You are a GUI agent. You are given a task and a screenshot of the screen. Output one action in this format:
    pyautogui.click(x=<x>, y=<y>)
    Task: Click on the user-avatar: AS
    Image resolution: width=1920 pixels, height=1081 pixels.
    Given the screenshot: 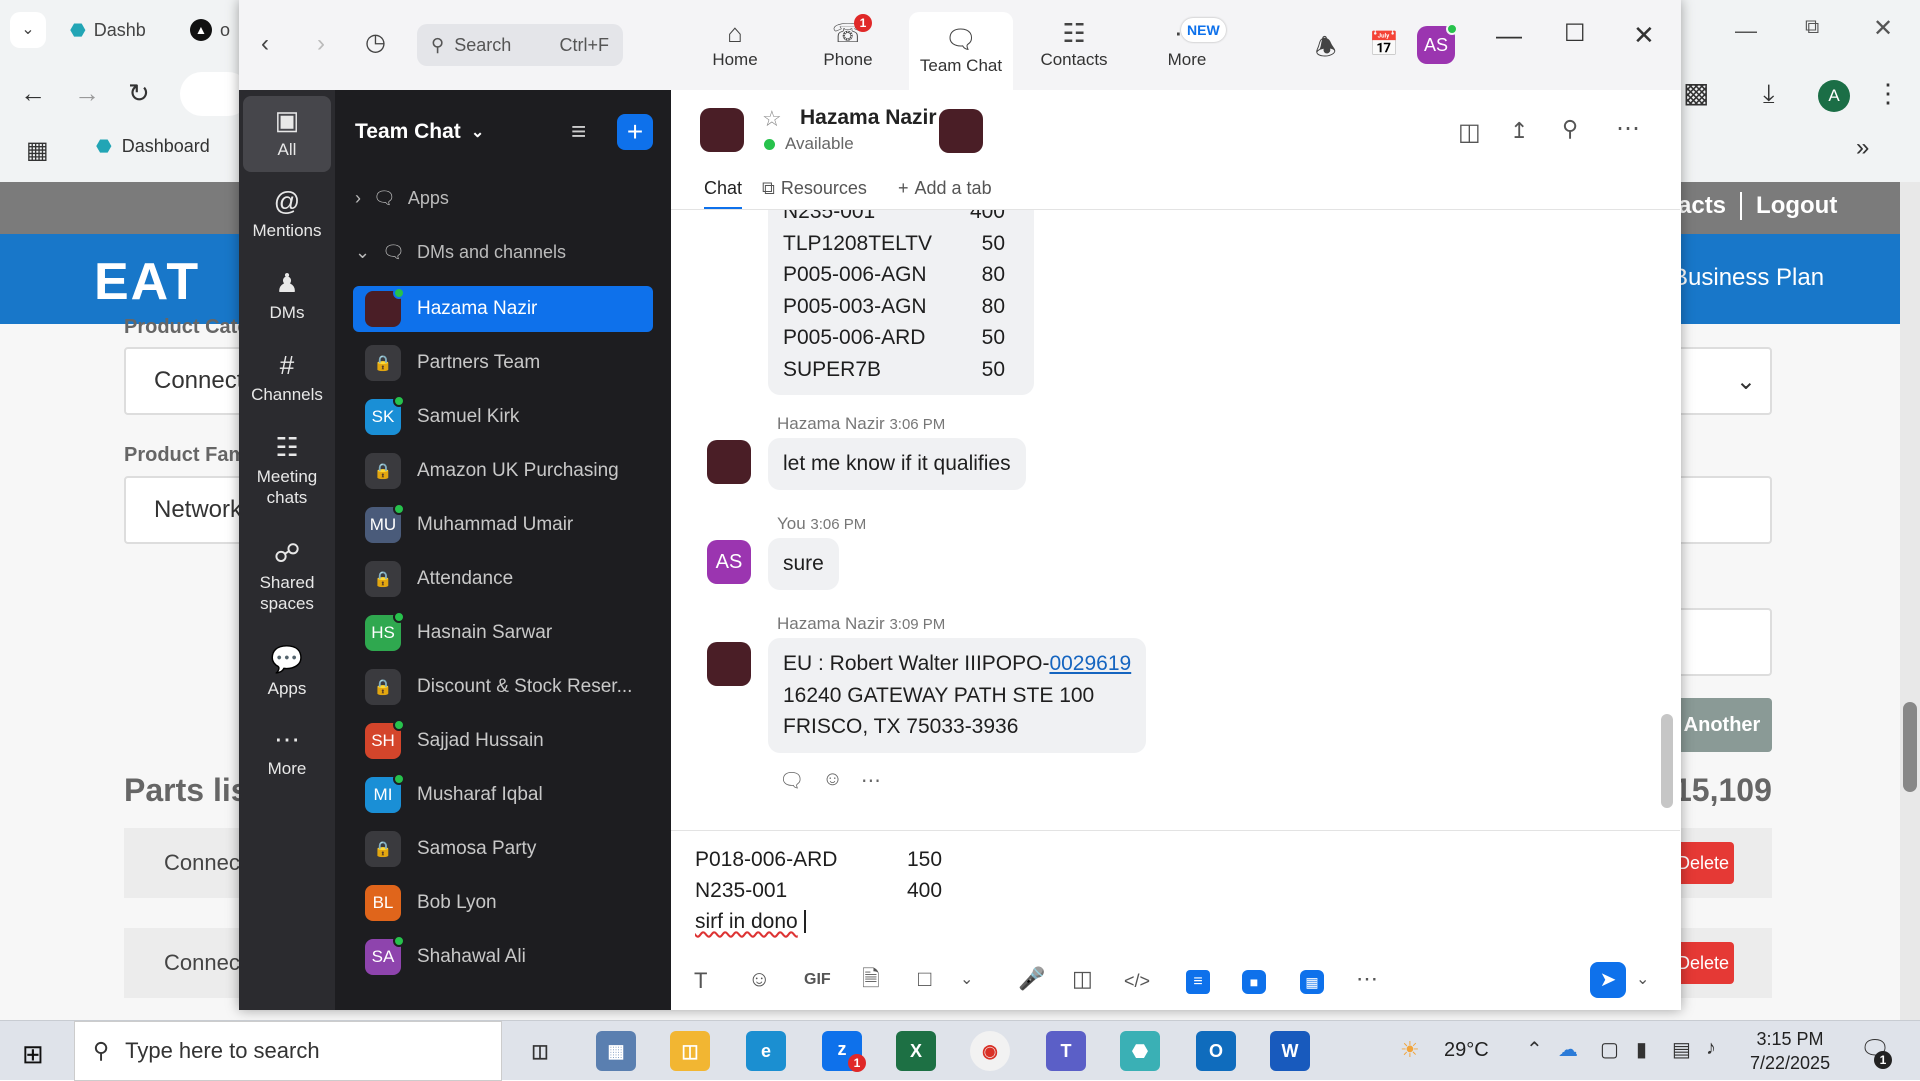 What is the action you would take?
    pyautogui.click(x=1437, y=43)
    